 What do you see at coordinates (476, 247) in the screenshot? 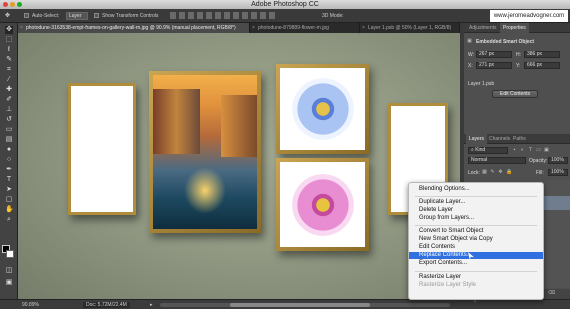
I see `menu-item-edit-contents: Edit Contents` at bounding box center [476, 247].